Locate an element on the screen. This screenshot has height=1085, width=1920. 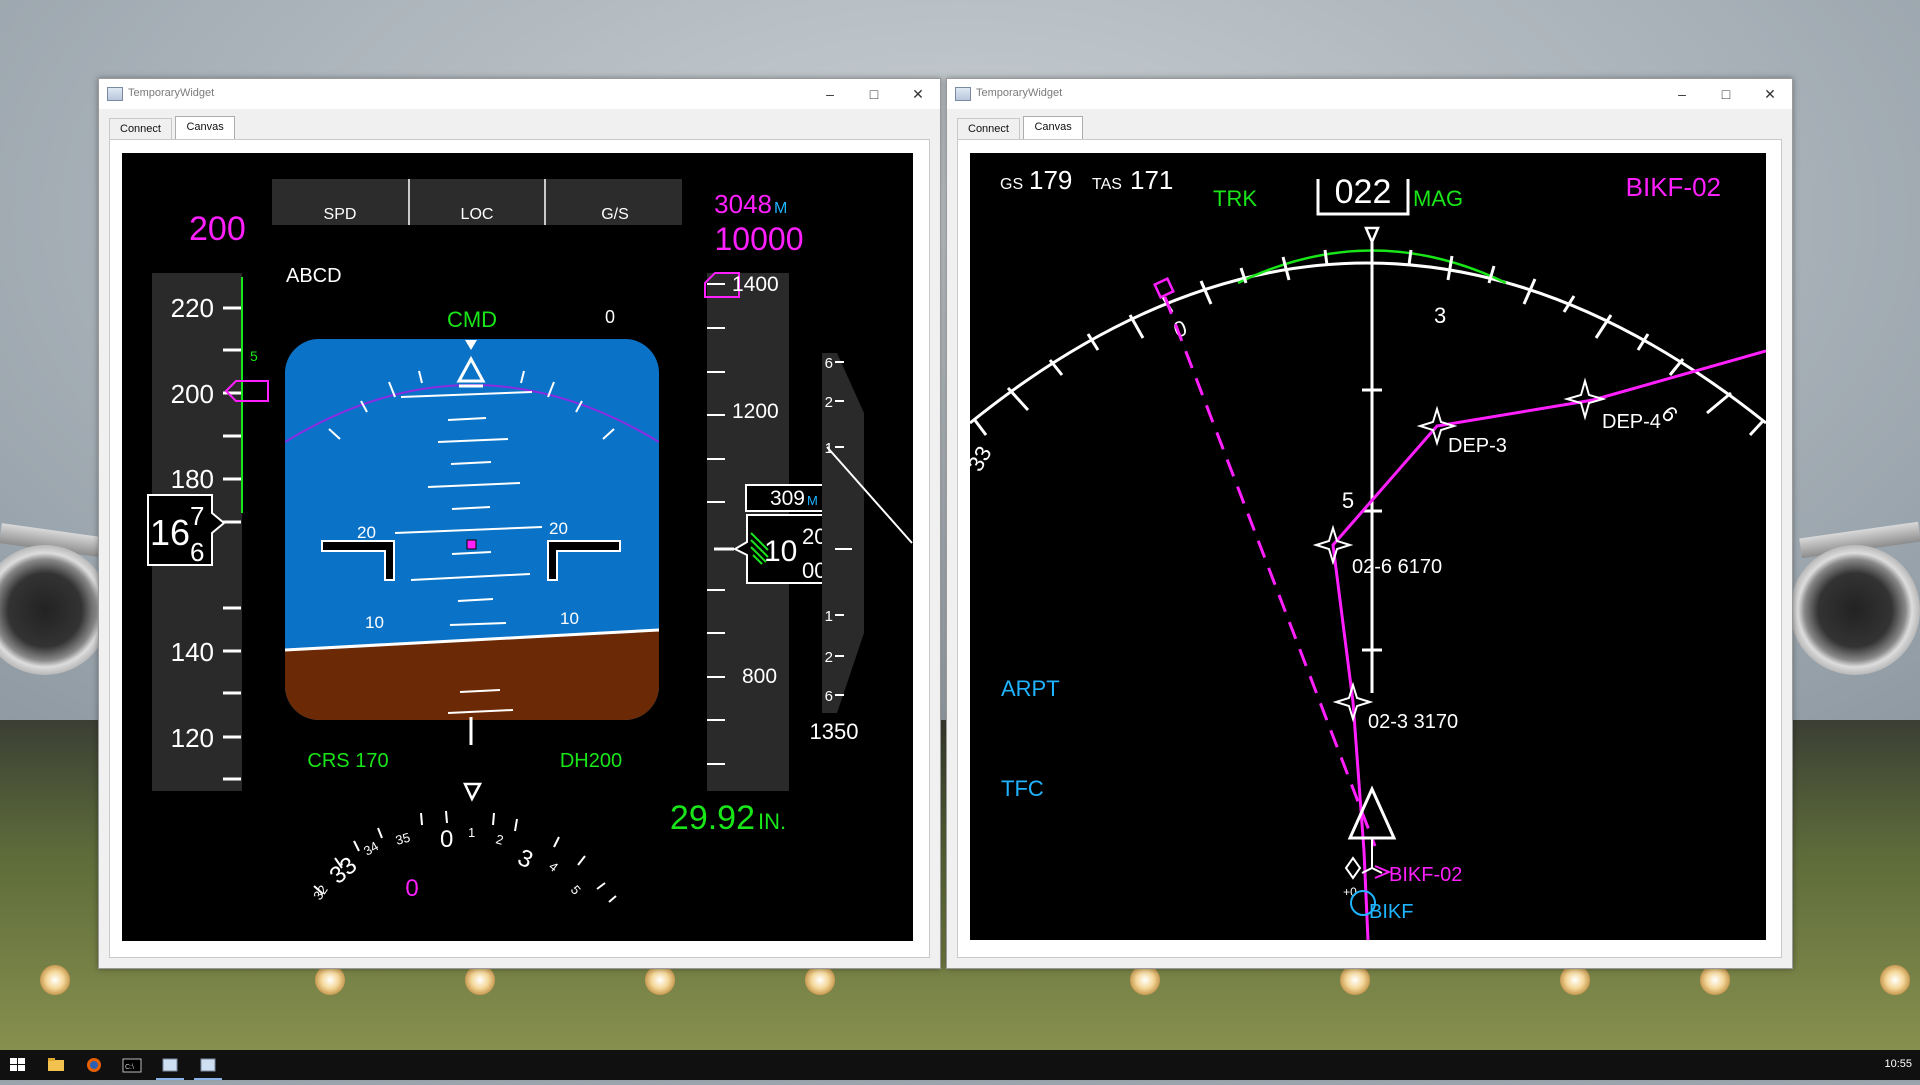
speed-tick-label: 140 is located at coordinates (192, 652).